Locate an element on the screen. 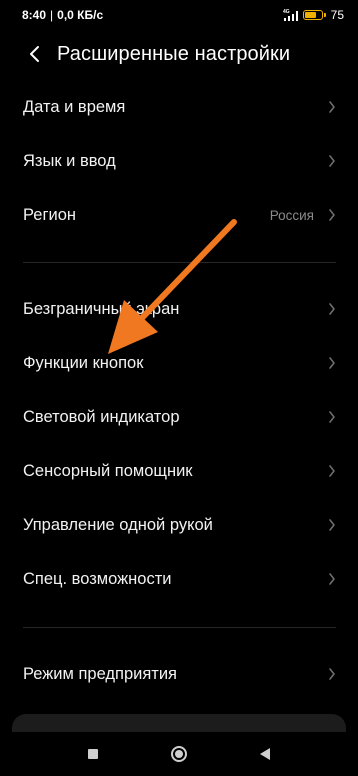 The image size is (358, 776). settings-item-button-functions: Функции кнопок is located at coordinates (179, 363).